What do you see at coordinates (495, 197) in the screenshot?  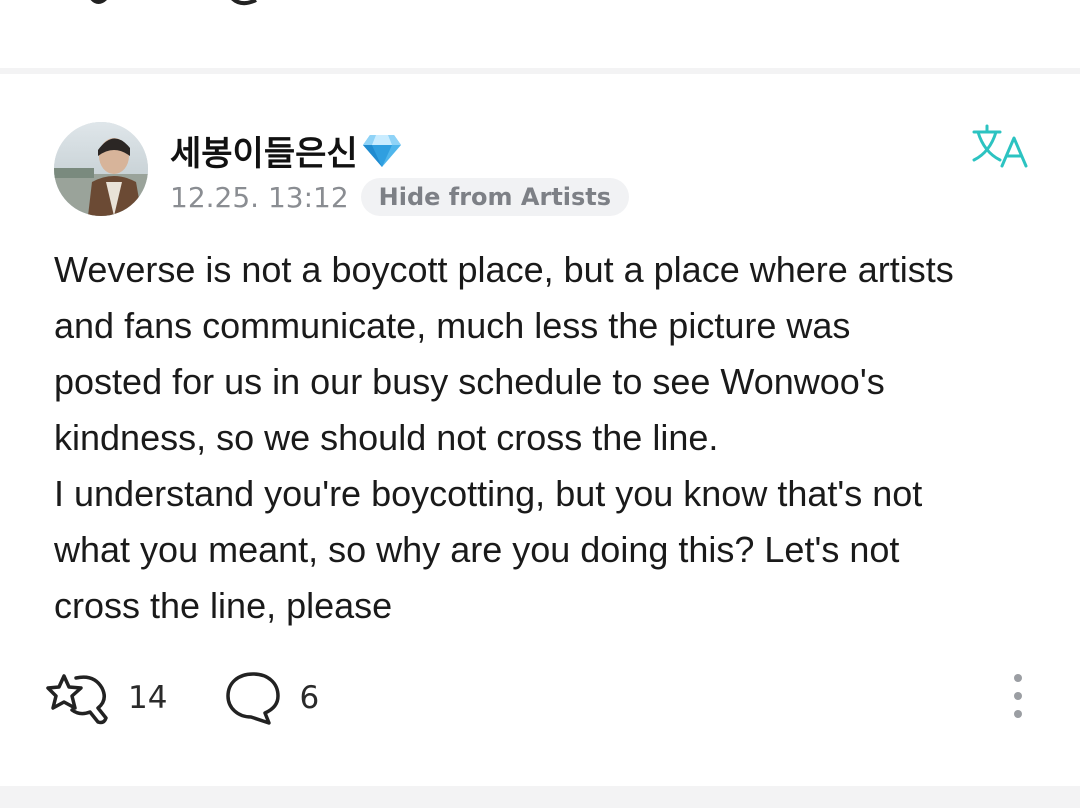 I see `hide-from-artists-badge: Hide from Artists` at bounding box center [495, 197].